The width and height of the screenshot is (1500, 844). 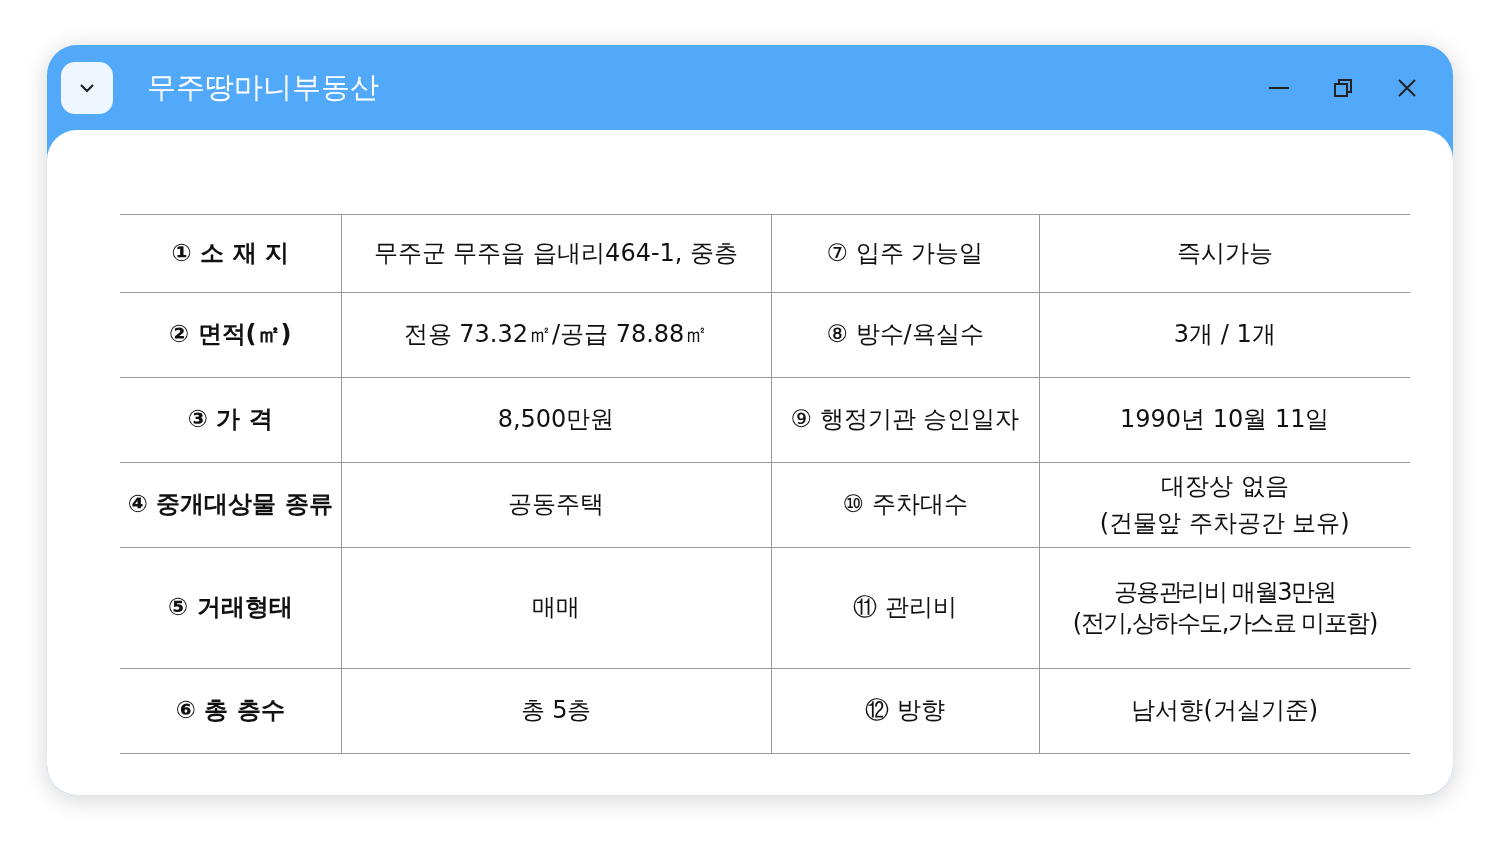 I want to click on field-label: ⑩ 주차대수, so click(x=905, y=505).